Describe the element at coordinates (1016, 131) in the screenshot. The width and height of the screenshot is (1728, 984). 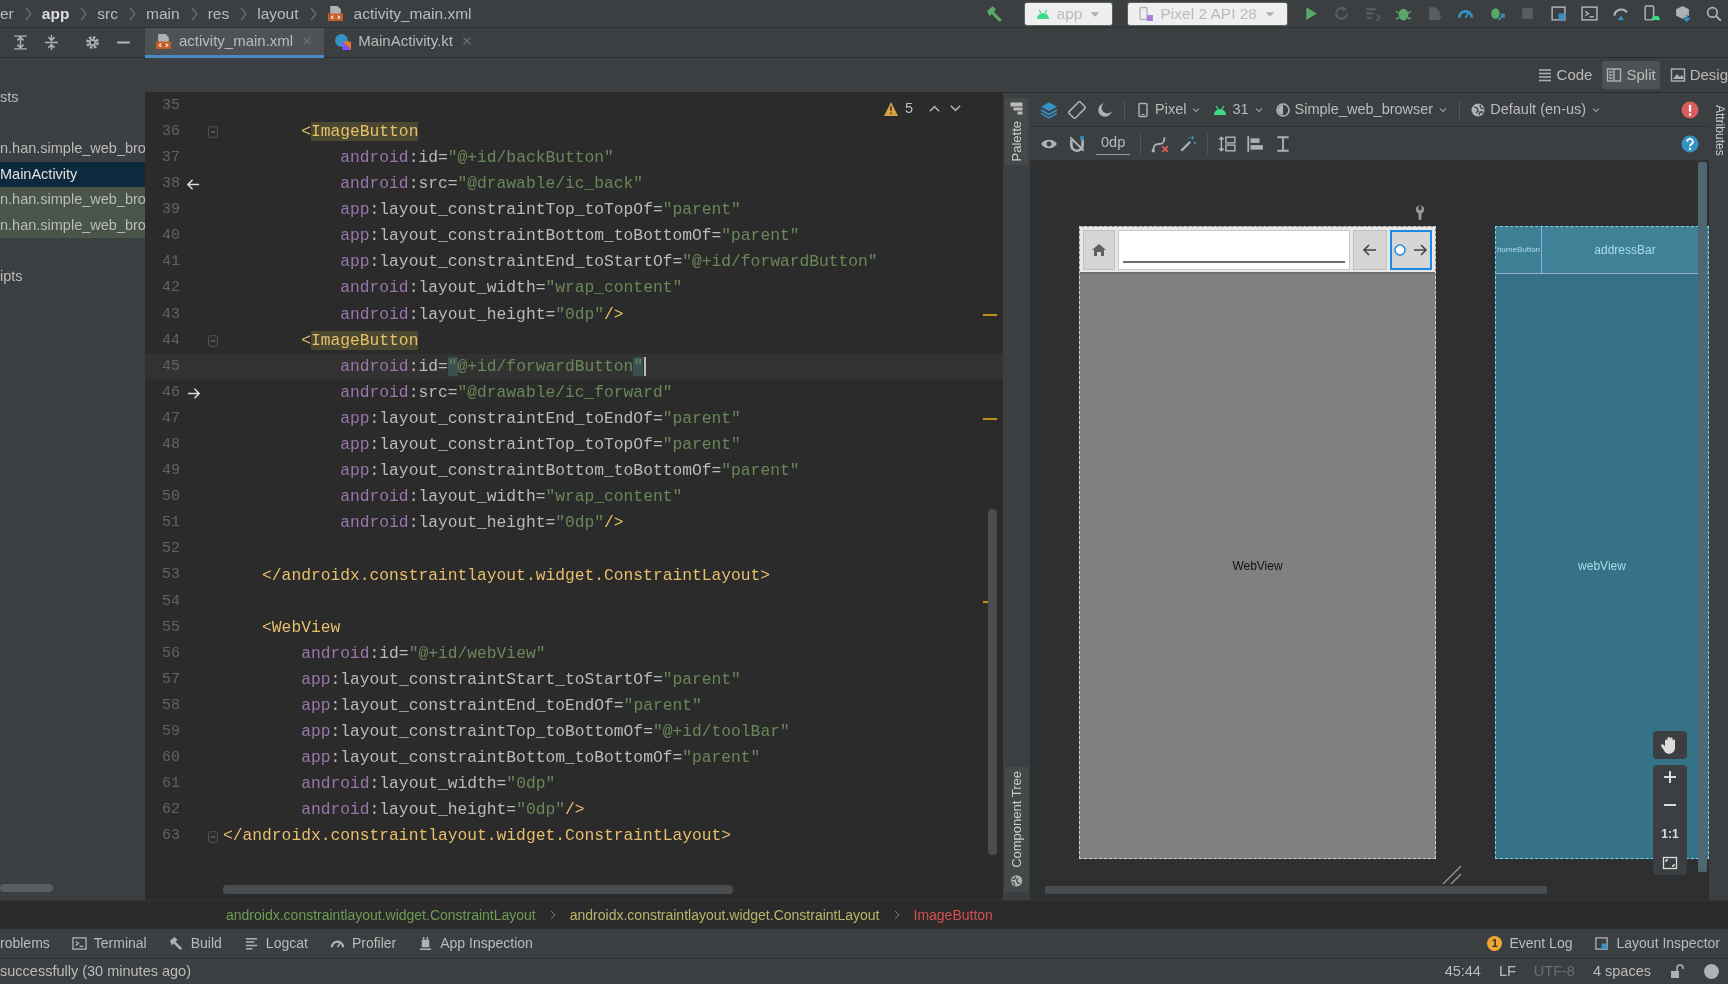
I see `palette-tab: Palette` at that location.